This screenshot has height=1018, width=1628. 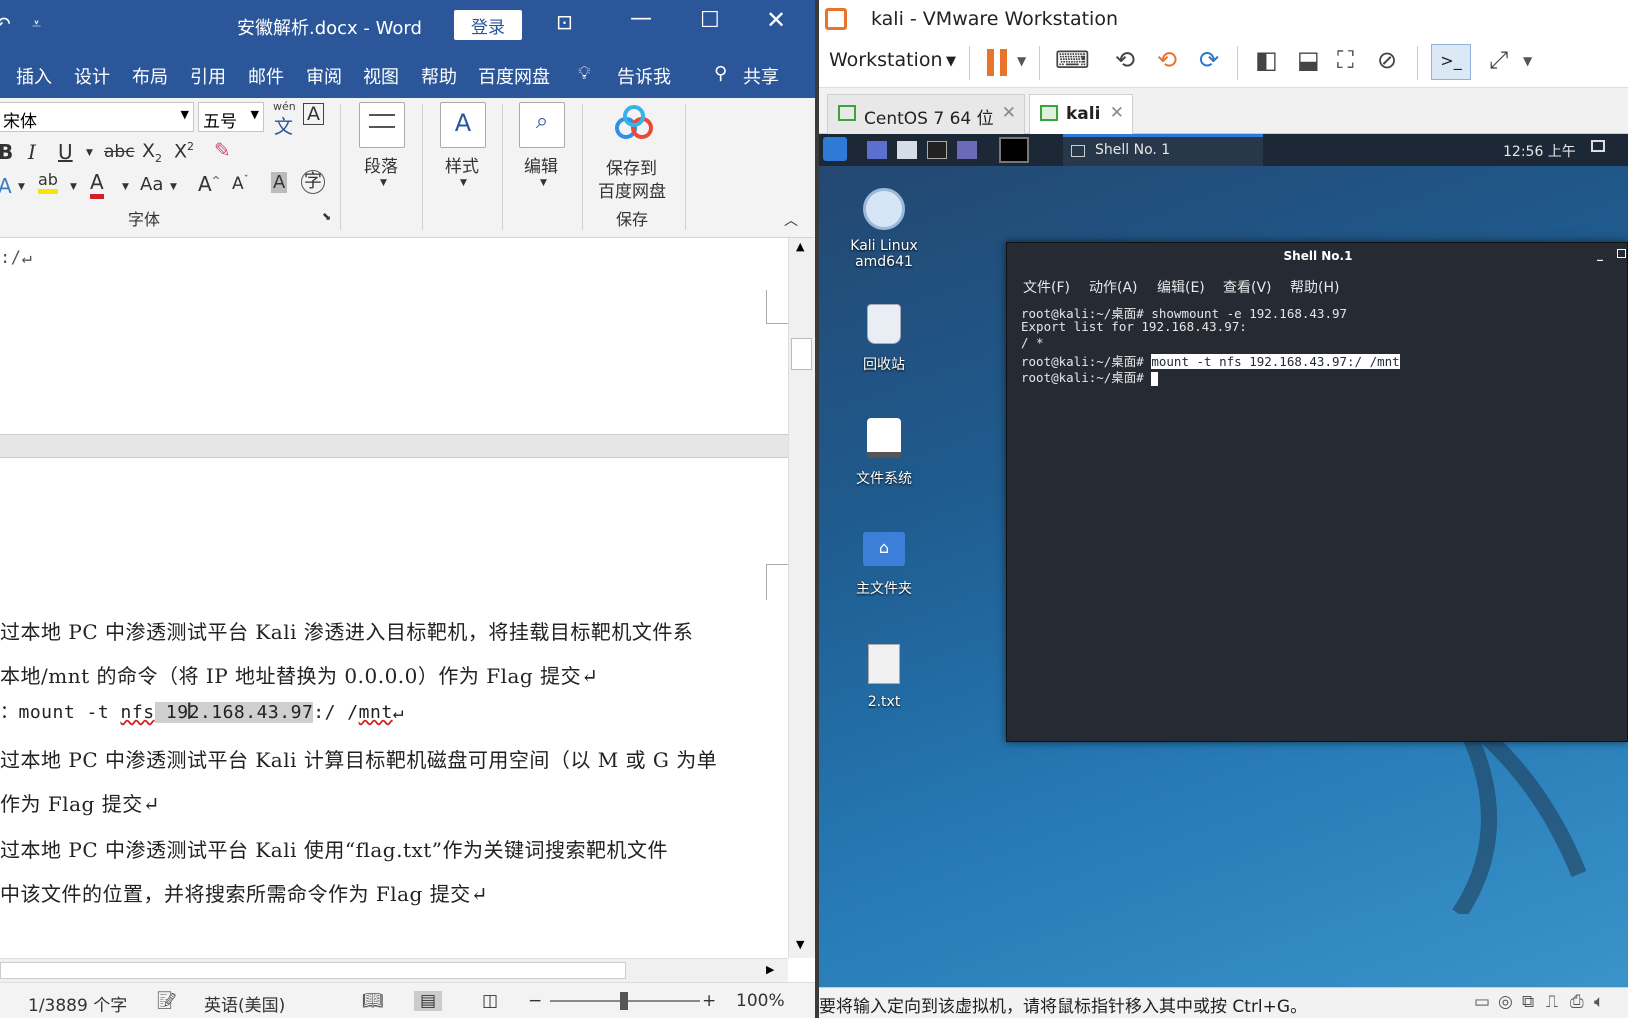 I want to click on zoom-slider-thumb, so click(x=624, y=1001).